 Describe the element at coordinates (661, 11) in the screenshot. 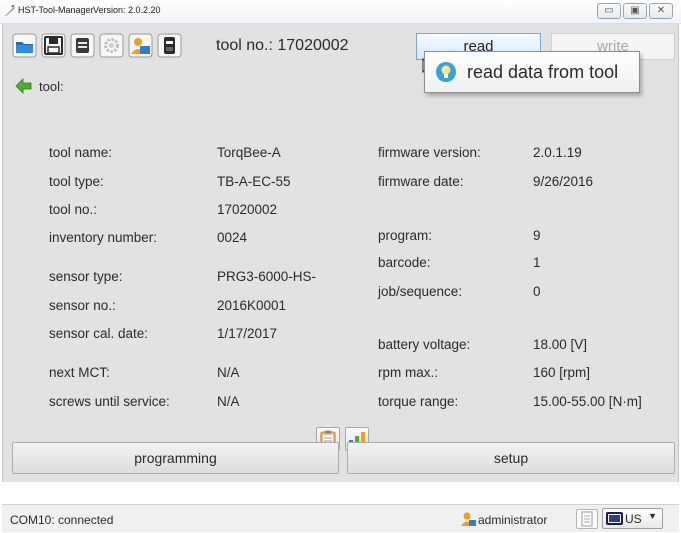

I see `close-button: ✕` at that location.